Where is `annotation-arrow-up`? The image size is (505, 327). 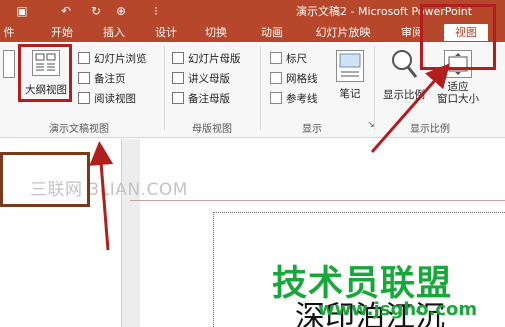
annotation-arrow-up is located at coordinates (101, 196).